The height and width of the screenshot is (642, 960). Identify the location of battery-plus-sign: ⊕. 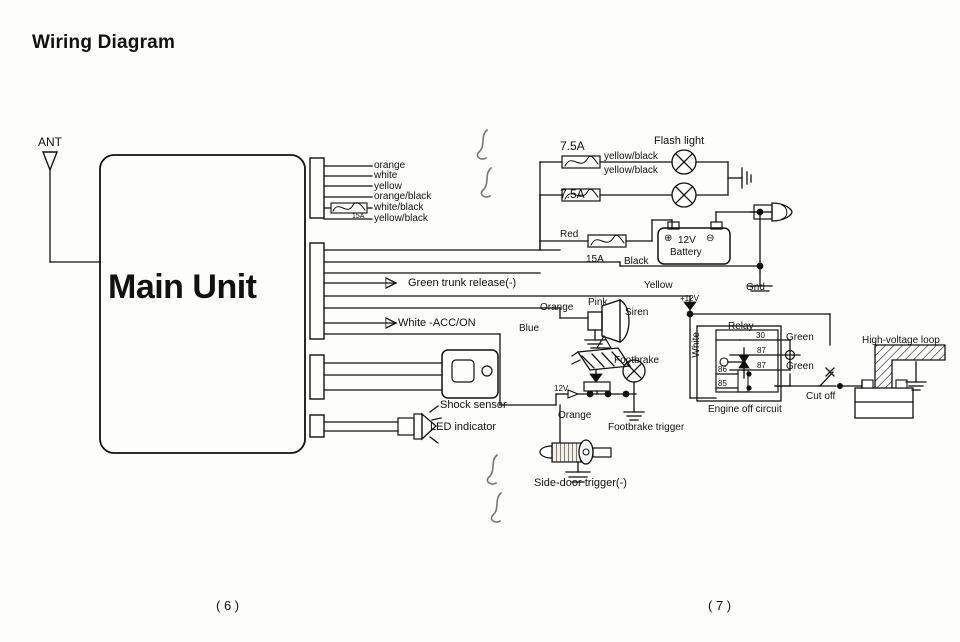
(668, 238).